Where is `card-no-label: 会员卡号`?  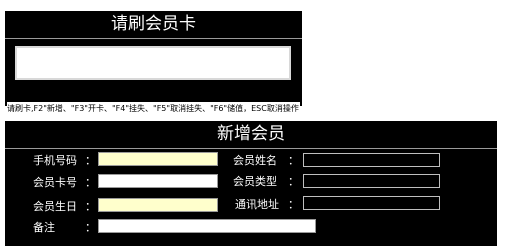 card-no-label: 会员卡号 is located at coordinates (55, 182).